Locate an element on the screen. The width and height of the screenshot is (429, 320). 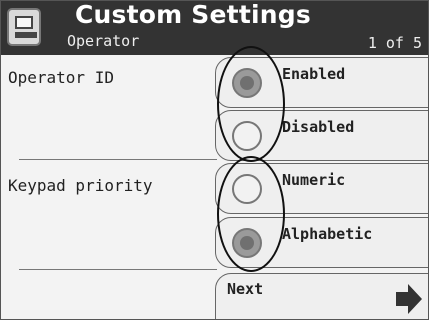
keypad-priority-label: Keypad priority is located at coordinates (80, 185).